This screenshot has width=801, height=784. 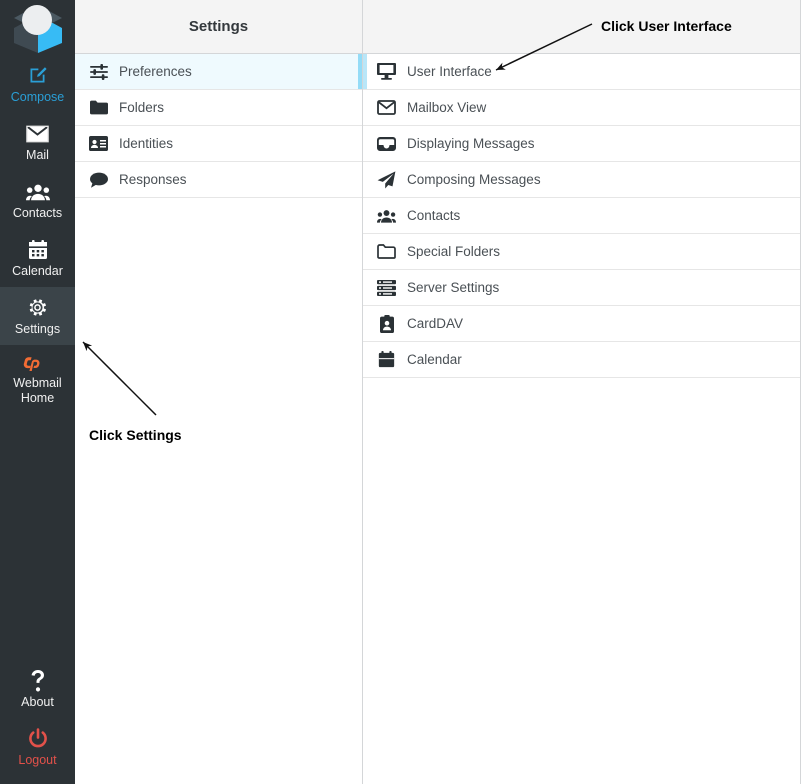 I want to click on task-settings-label: Settings, so click(x=37, y=328).